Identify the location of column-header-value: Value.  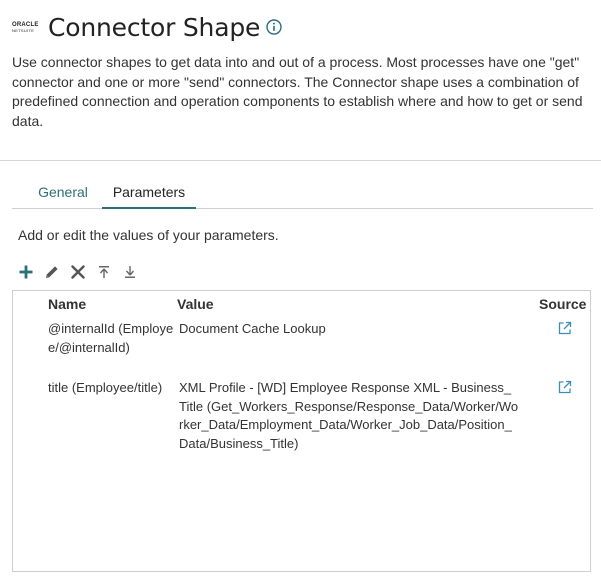
(195, 304).